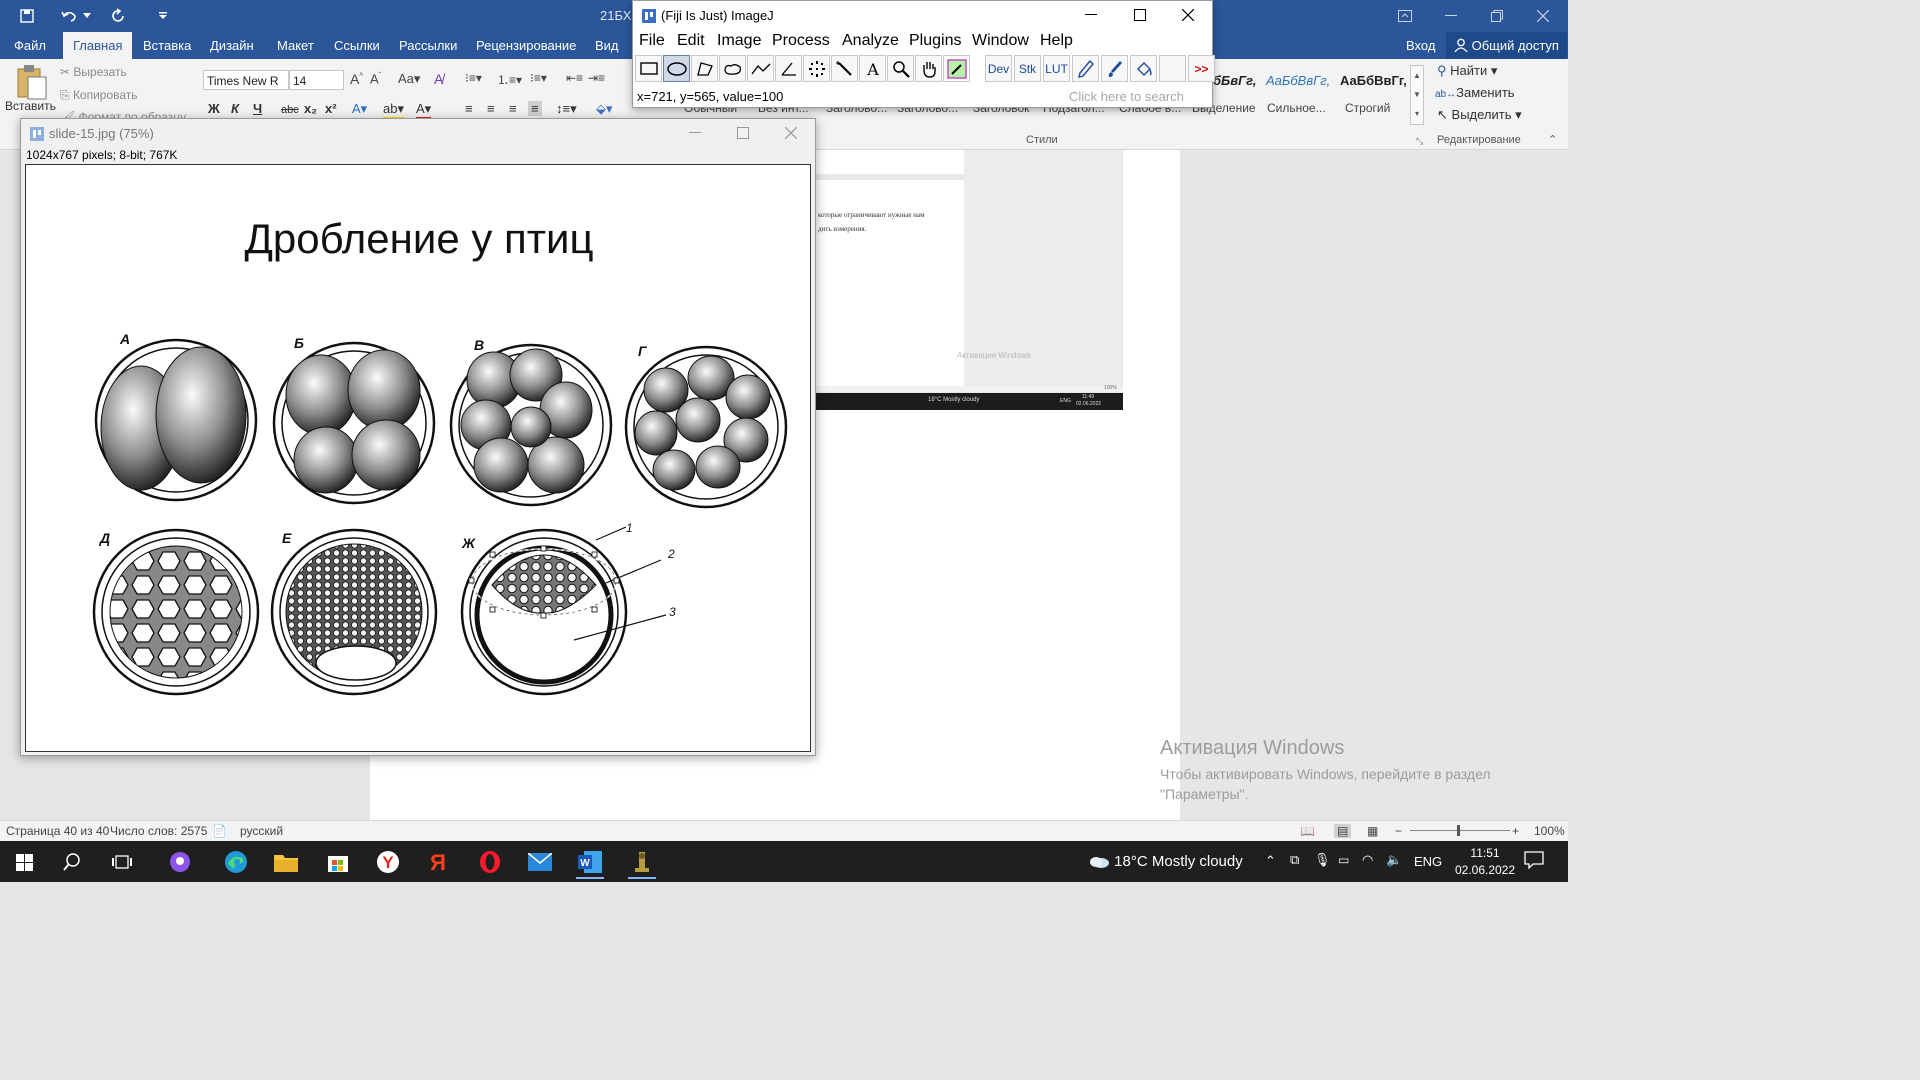 This screenshot has width=1920, height=1080. What do you see at coordinates (1417, 95) in the screenshot?
I see `styles-scroll: ▲ ▼ ▾` at bounding box center [1417, 95].